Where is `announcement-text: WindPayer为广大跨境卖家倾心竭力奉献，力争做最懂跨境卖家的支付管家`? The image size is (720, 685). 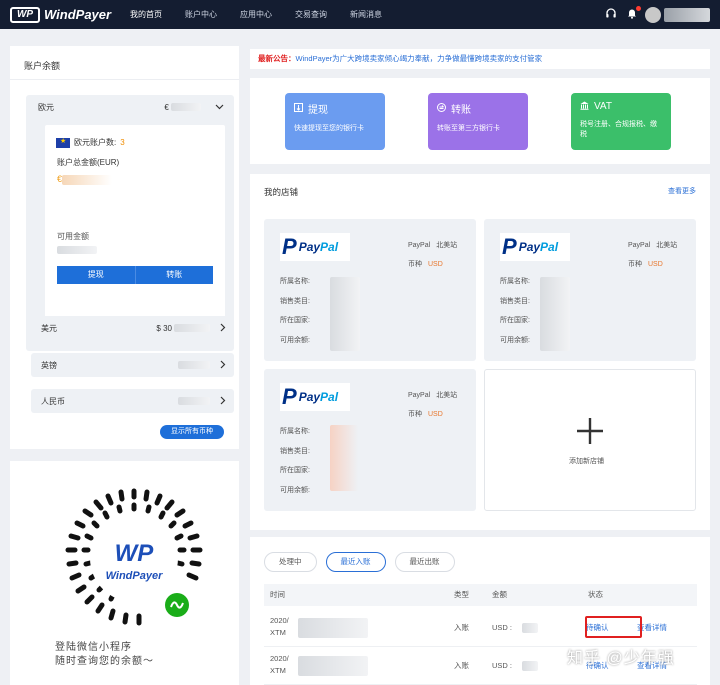
announcement-text: WindPayer为广大跨境卖家倾心竭力奉献，力争做最懂跨境卖家的支付管家 is located at coordinates (419, 58).